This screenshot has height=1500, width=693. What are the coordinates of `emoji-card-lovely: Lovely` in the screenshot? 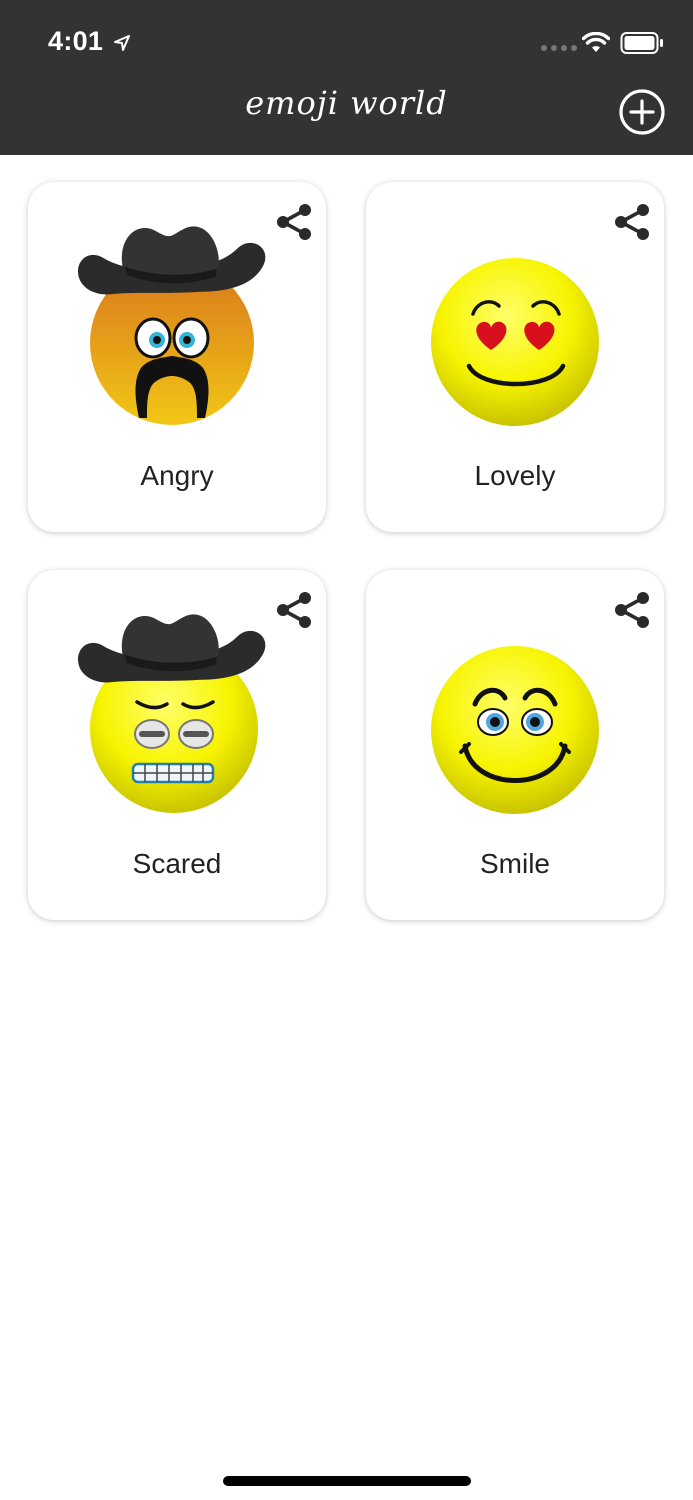 It's located at (515, 357).